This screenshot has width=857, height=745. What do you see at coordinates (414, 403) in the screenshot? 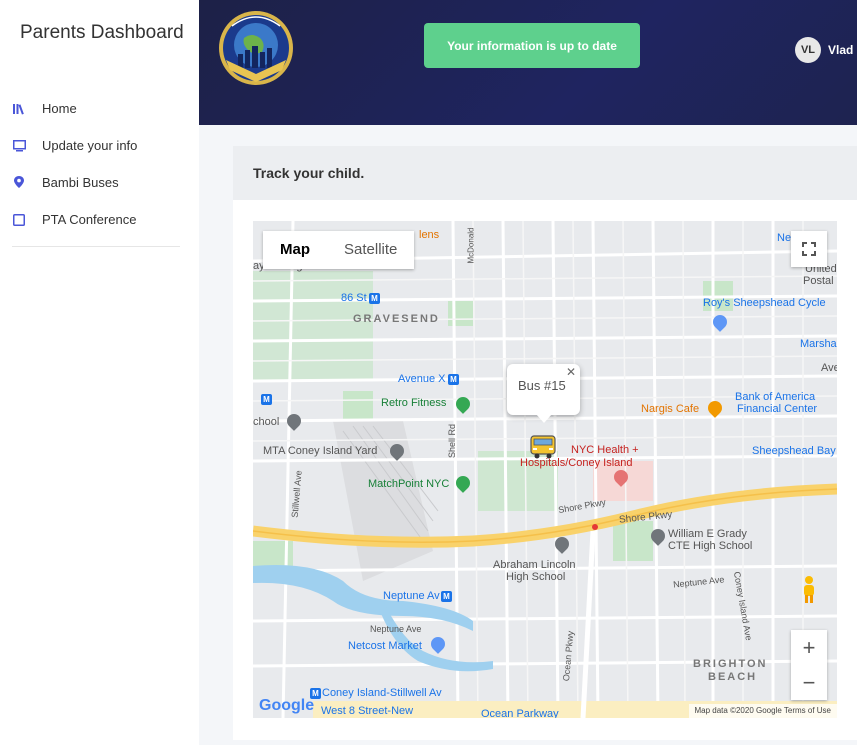
I see `map-label: Retro Fitness` at bounding box center [414, 403].